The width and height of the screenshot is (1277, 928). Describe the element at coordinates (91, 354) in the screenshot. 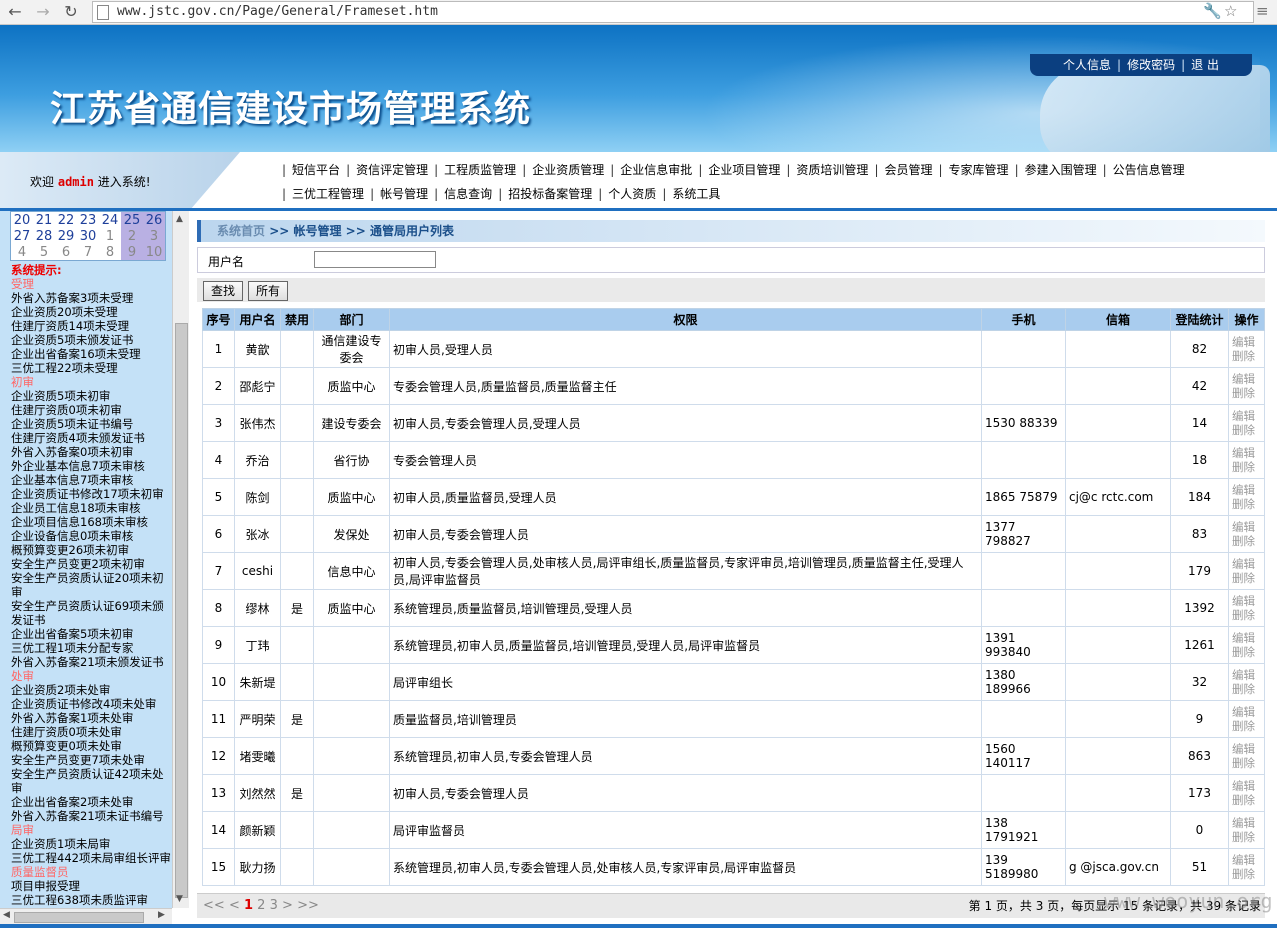

I see `tip-item: 企业出省备案16项未受理` at that location.